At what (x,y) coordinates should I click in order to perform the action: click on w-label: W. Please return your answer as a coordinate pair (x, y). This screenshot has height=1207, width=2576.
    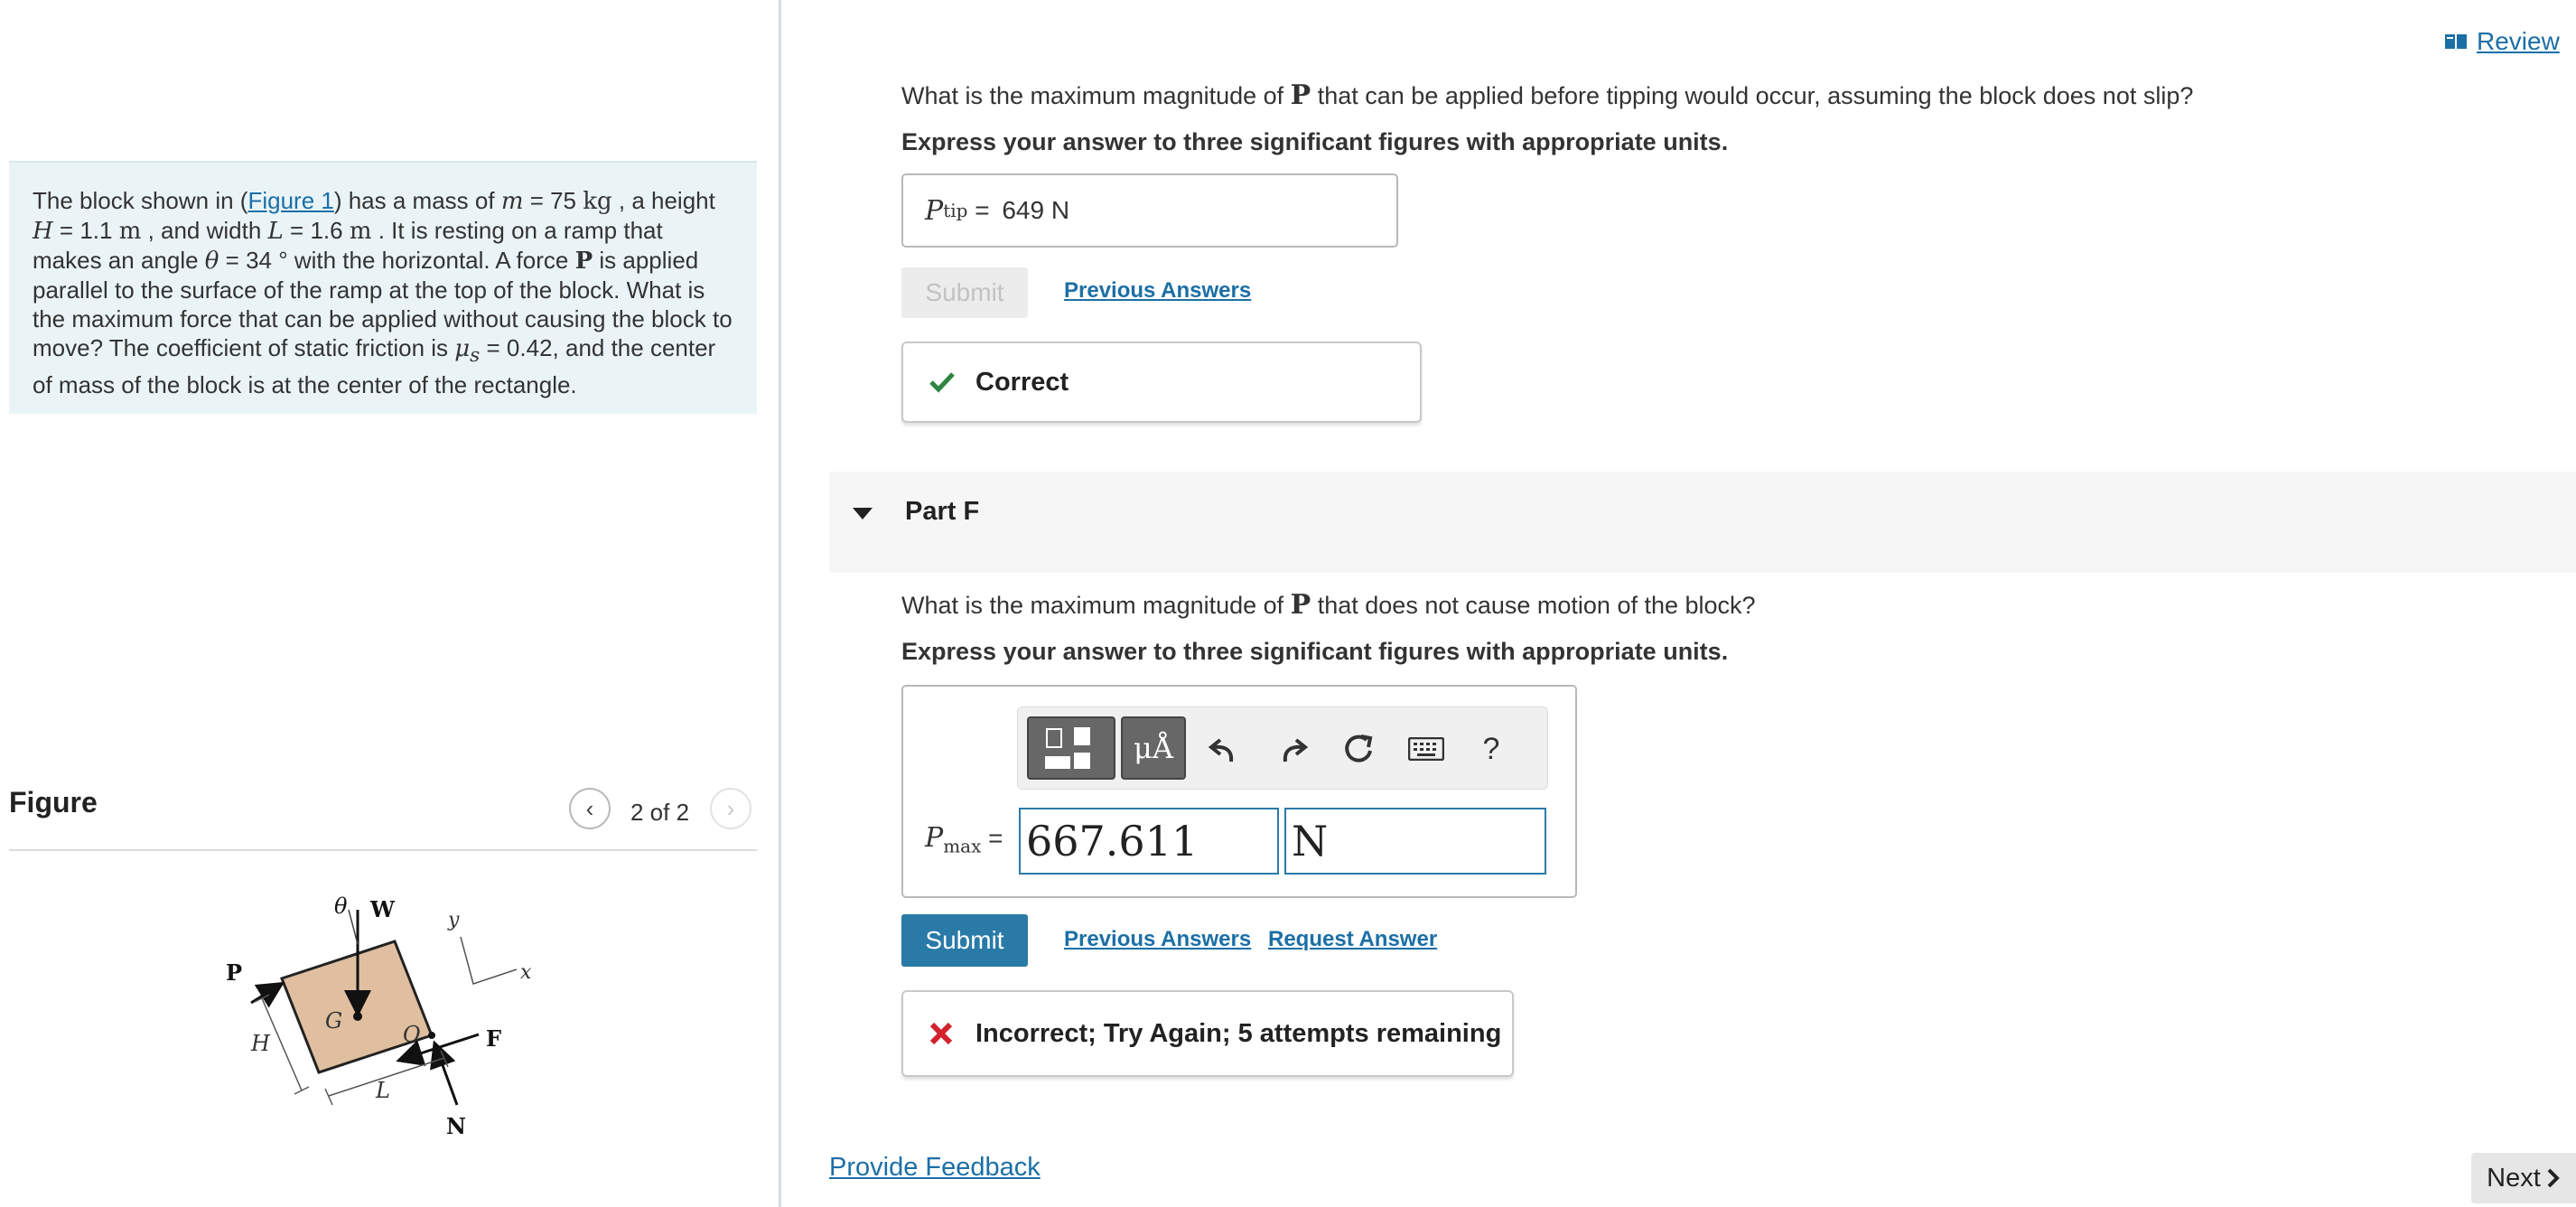
    Looking at the image, I should click on (382, 909).